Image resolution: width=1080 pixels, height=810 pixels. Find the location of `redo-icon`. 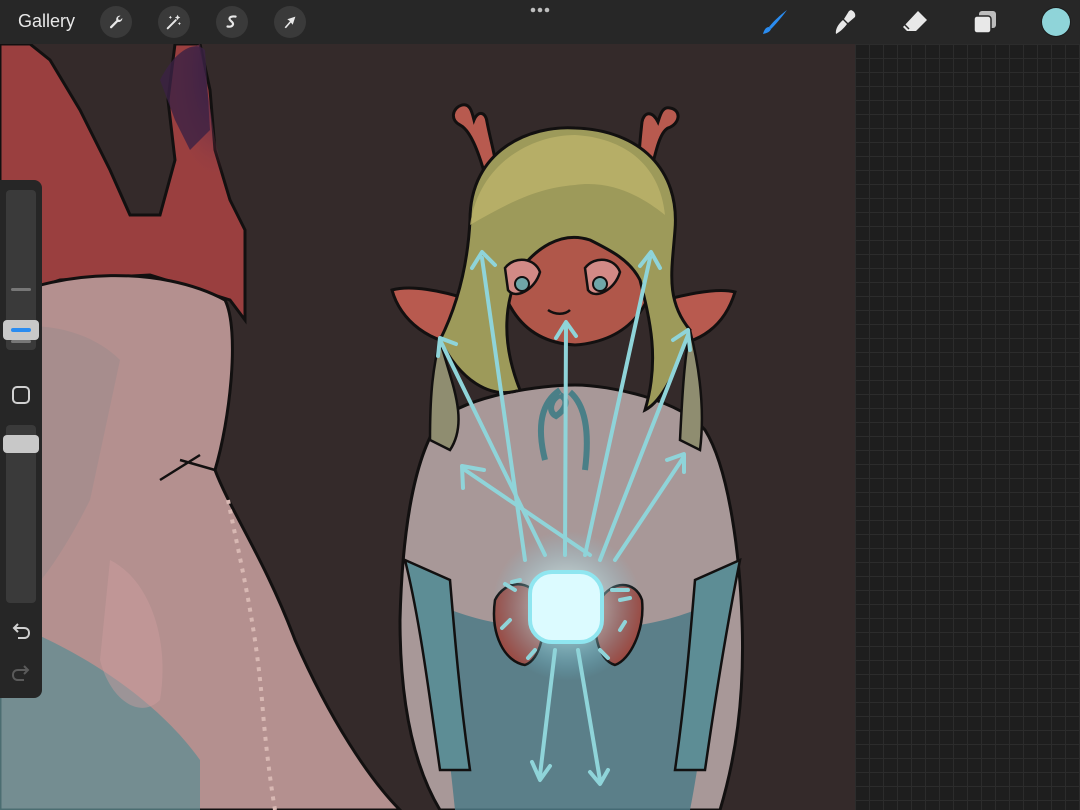

redo-icon is located at coordinates (21, 673).